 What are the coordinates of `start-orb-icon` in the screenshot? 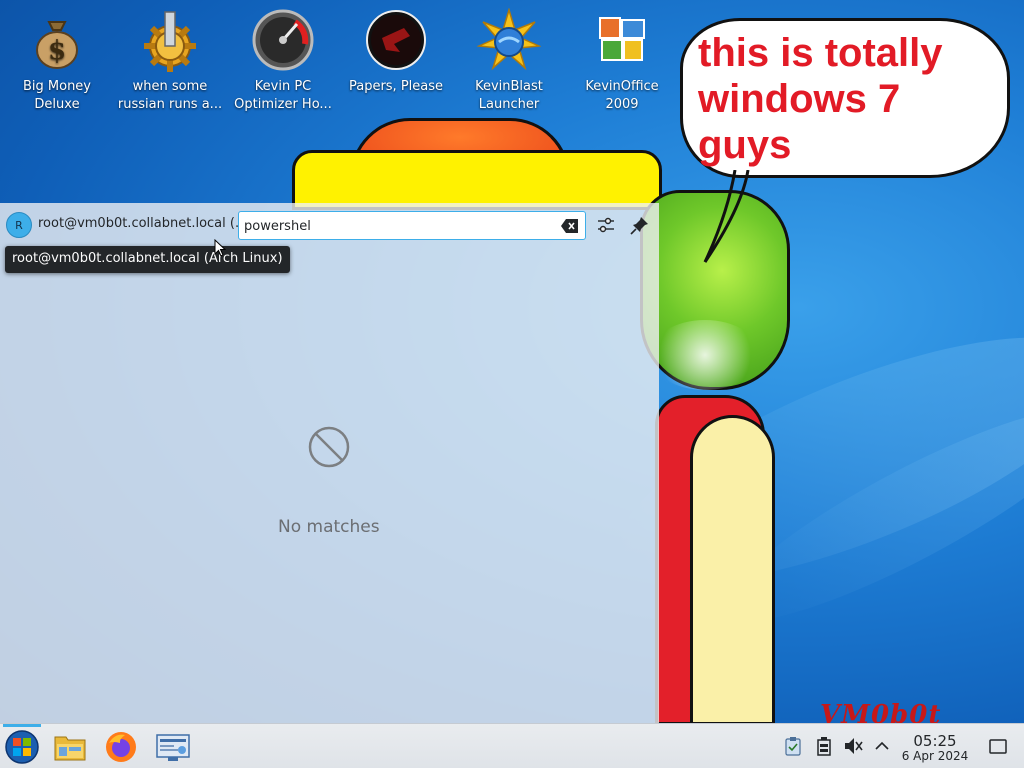 It's located at (22, 747).